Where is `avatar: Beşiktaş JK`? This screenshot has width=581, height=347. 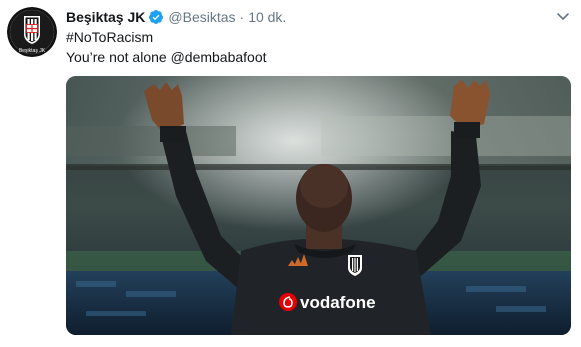 avatar: Beşiktaş JK is located at coordinates (32, 32).